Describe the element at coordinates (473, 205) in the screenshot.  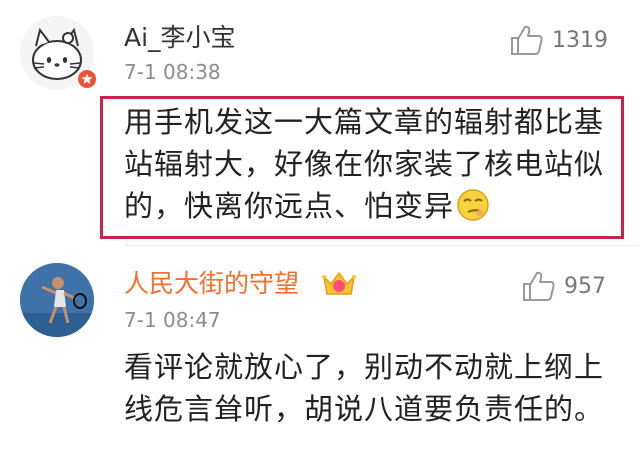
I see `smirk-emoji-icon` at that location.